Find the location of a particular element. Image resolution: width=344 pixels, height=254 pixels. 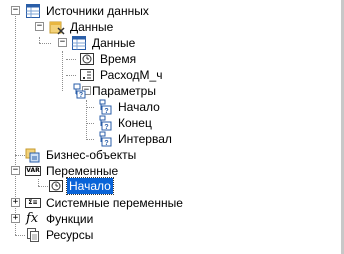

database-dictionary-icon is located at coordinates (33, 11).